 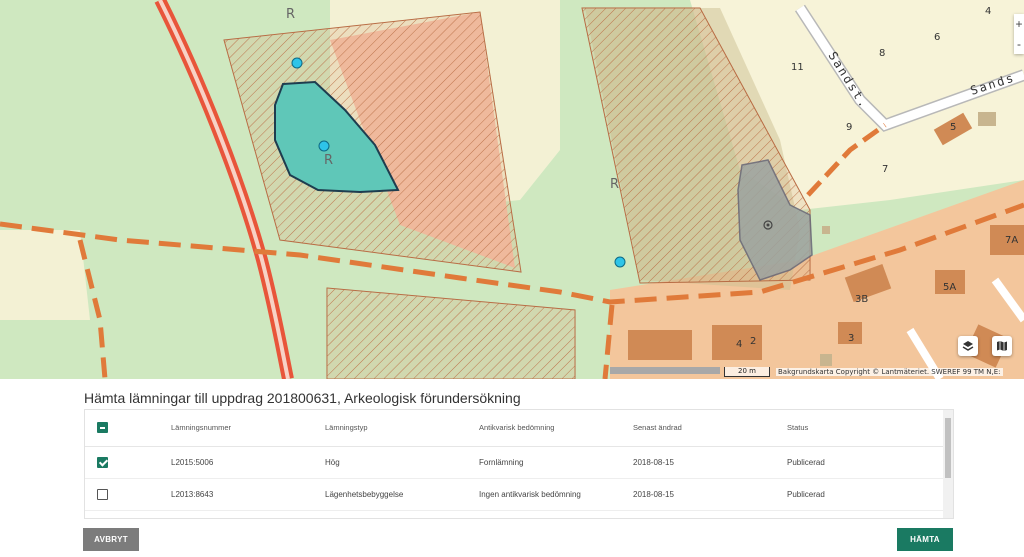 I want to click on layers-icon, so click(x=968, y=346).